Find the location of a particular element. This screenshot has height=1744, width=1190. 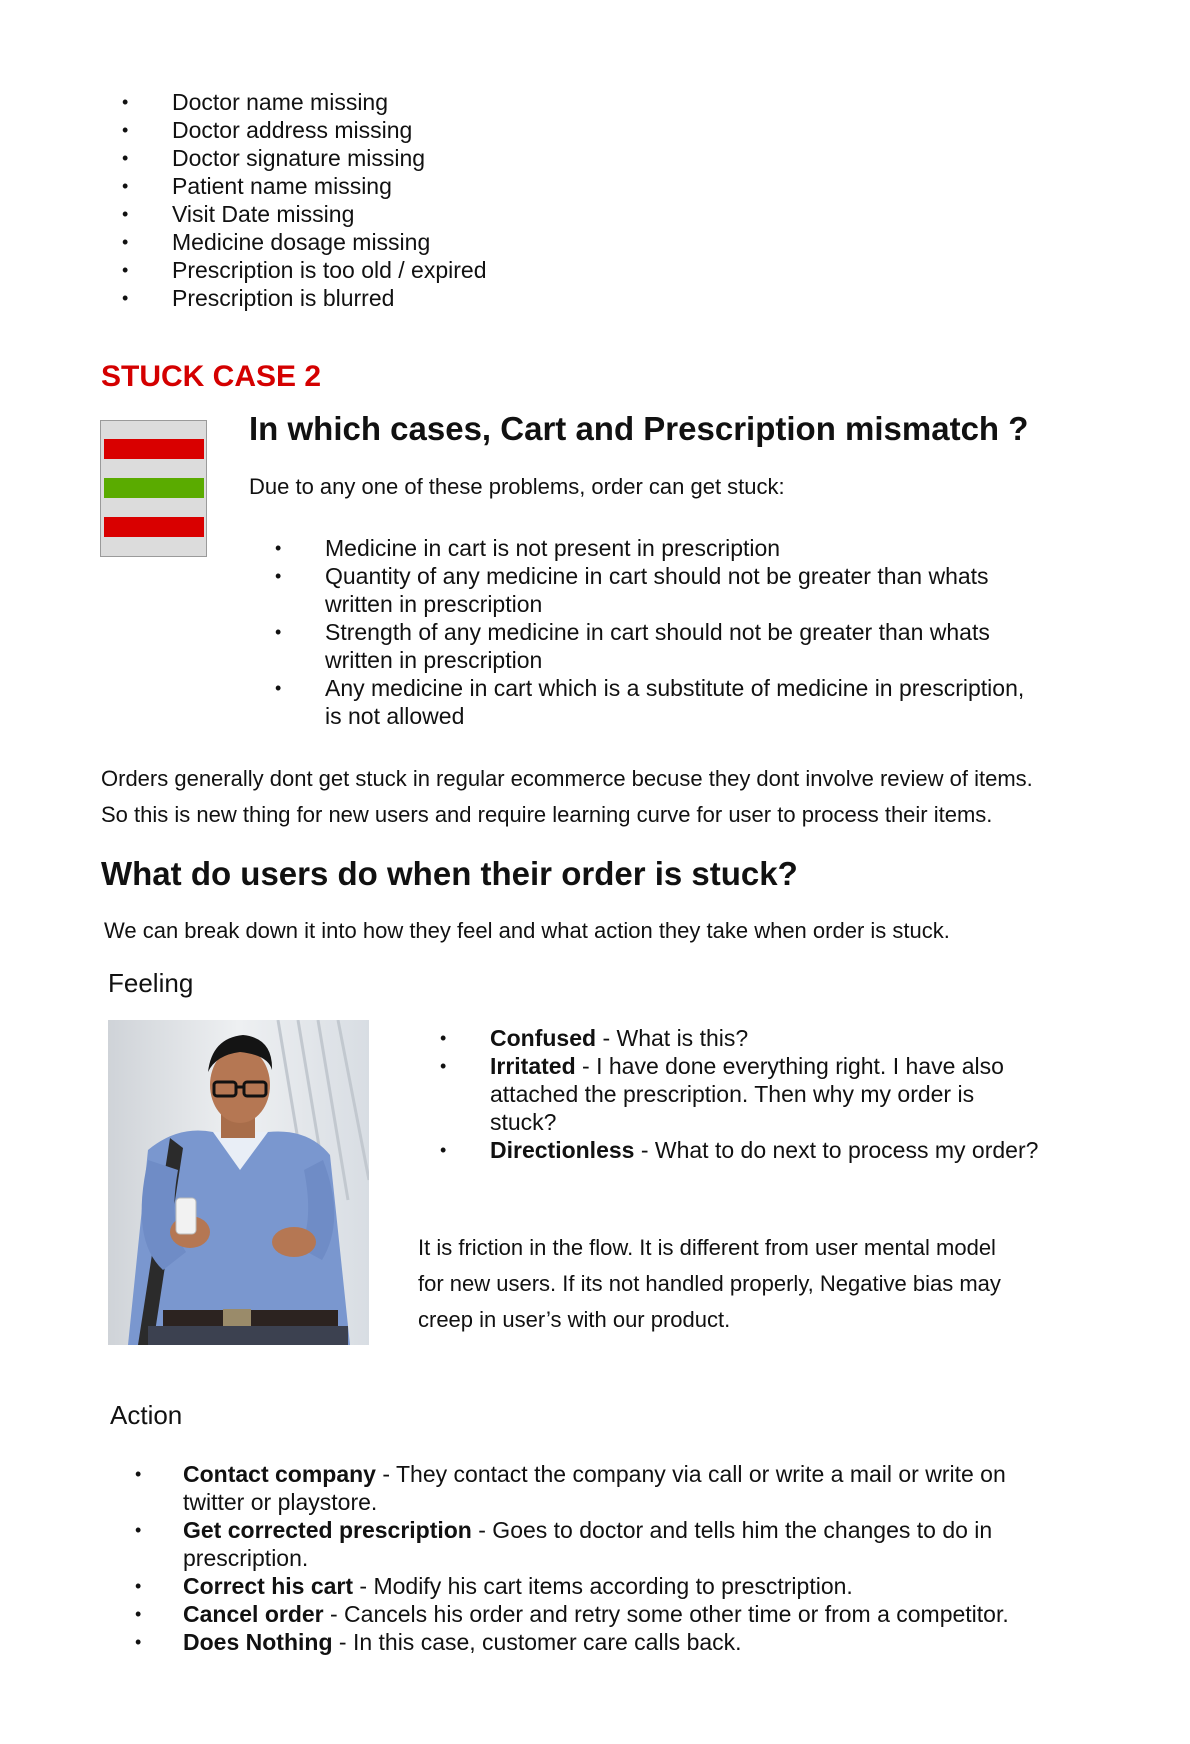

list-item: • Prescription is too old / expired is located at coordinates (304, 270).